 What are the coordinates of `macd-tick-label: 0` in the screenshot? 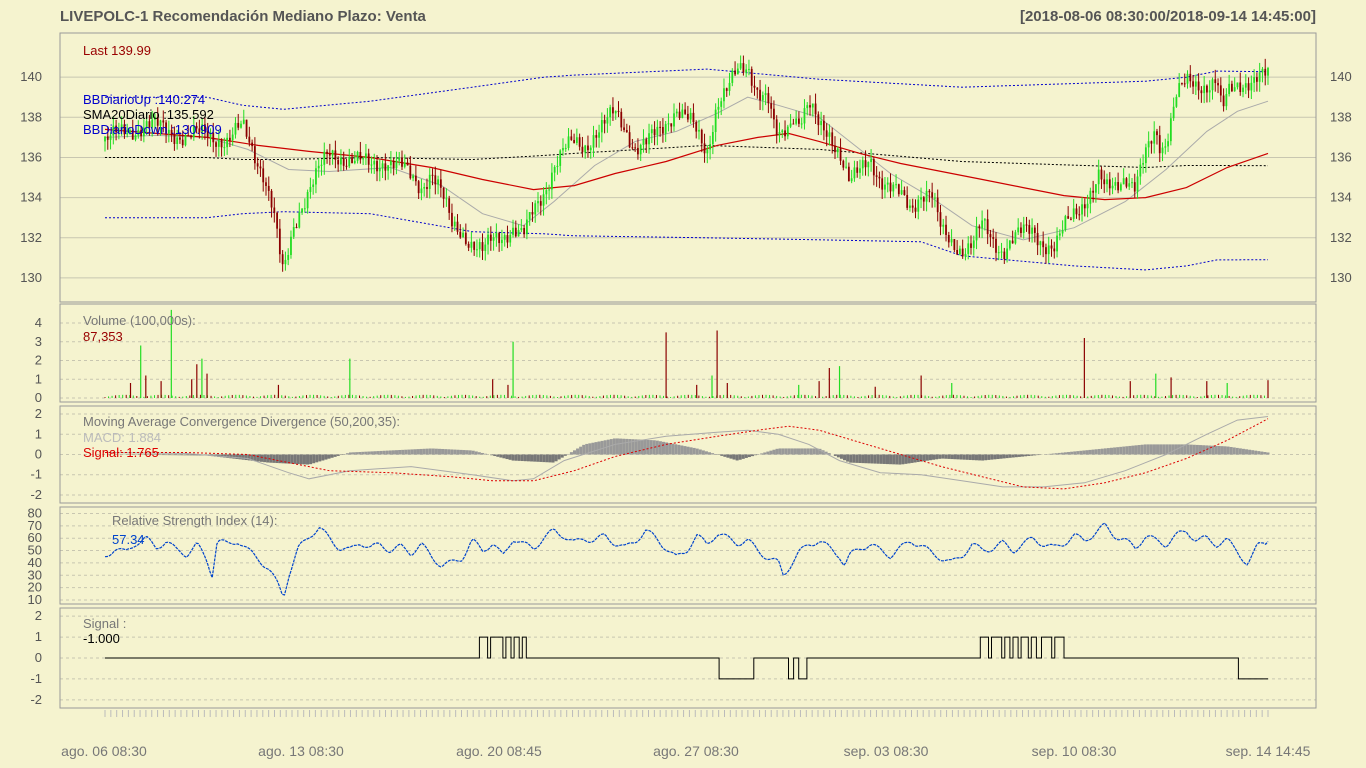 It's located at (38, 454).